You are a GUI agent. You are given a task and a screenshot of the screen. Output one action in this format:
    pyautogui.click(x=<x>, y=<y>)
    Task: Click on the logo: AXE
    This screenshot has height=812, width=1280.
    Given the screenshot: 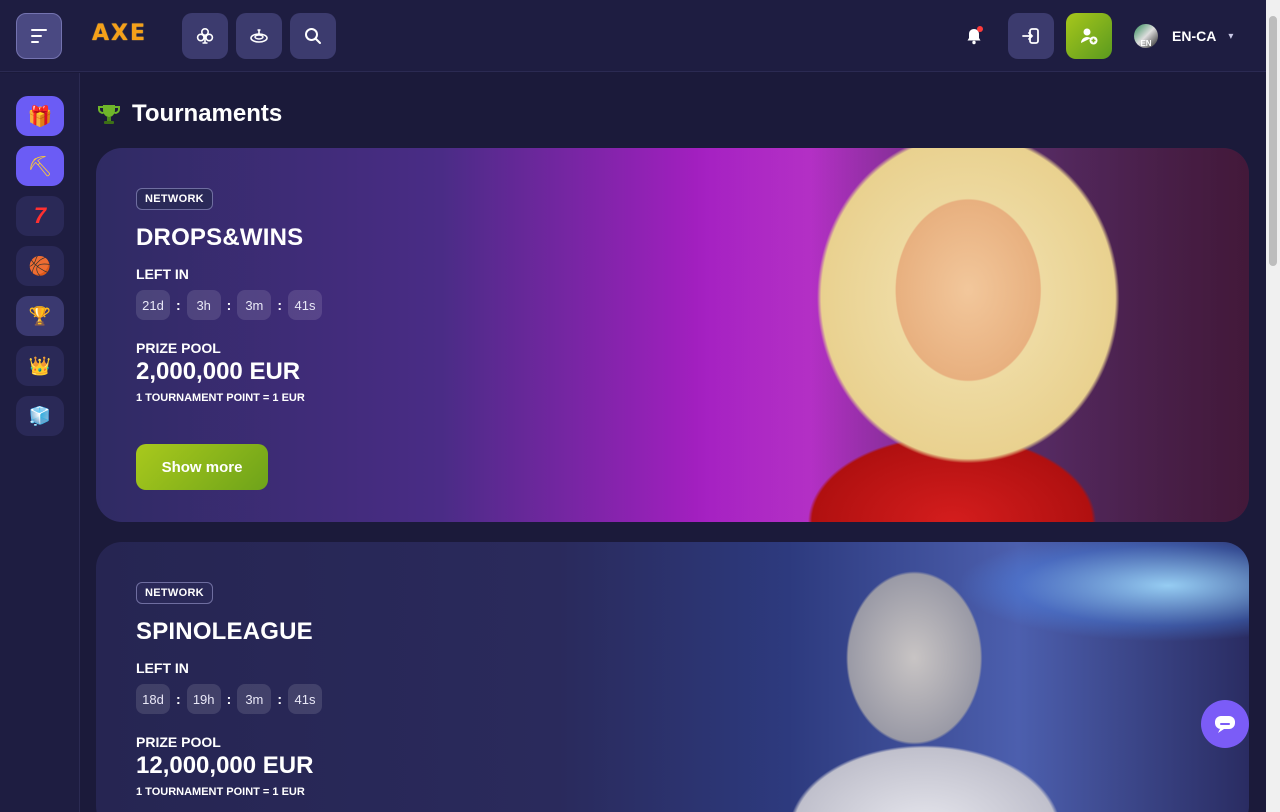 What is the action you would take?
    pyautogui.click(x=119, y=36)
    